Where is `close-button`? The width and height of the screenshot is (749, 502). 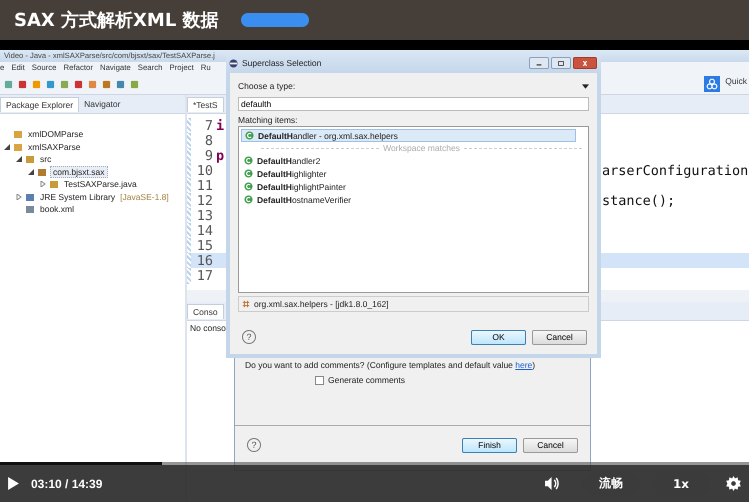
close-button is located at coordinates (585, 63).